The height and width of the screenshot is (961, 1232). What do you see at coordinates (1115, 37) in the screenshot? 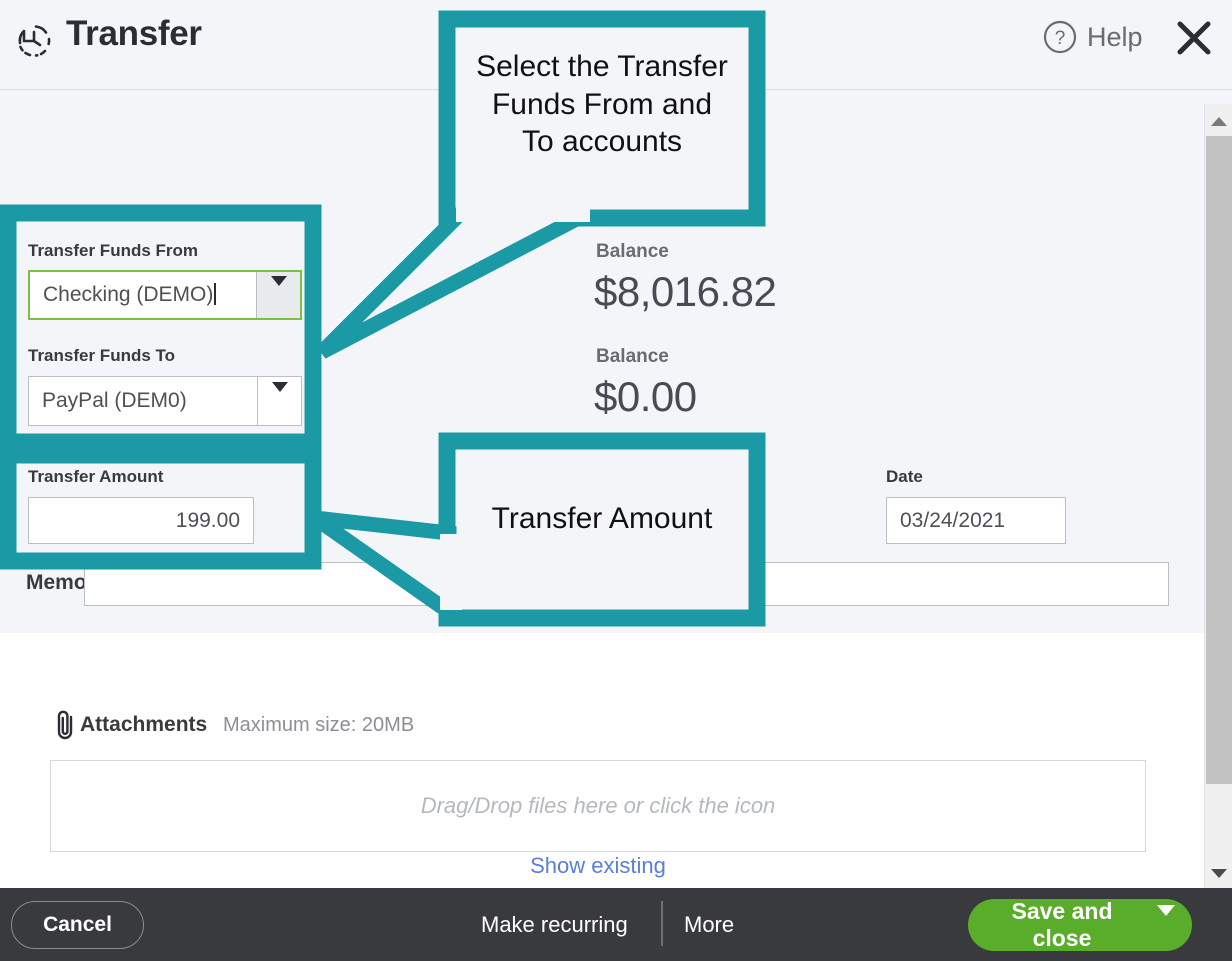
I see `help-label: Help` at bounding box center [1115, 37].